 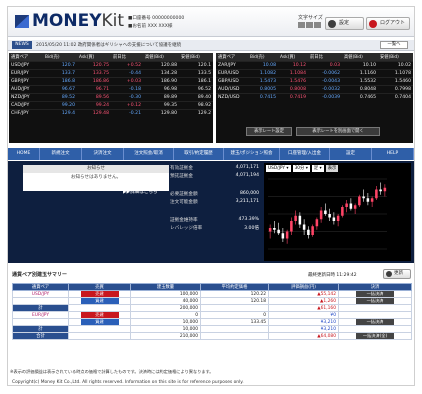 What do you see at coordinates (317, 25) in the screenshot?
I see `font-size-large-button` at bounding box center [317, 25].